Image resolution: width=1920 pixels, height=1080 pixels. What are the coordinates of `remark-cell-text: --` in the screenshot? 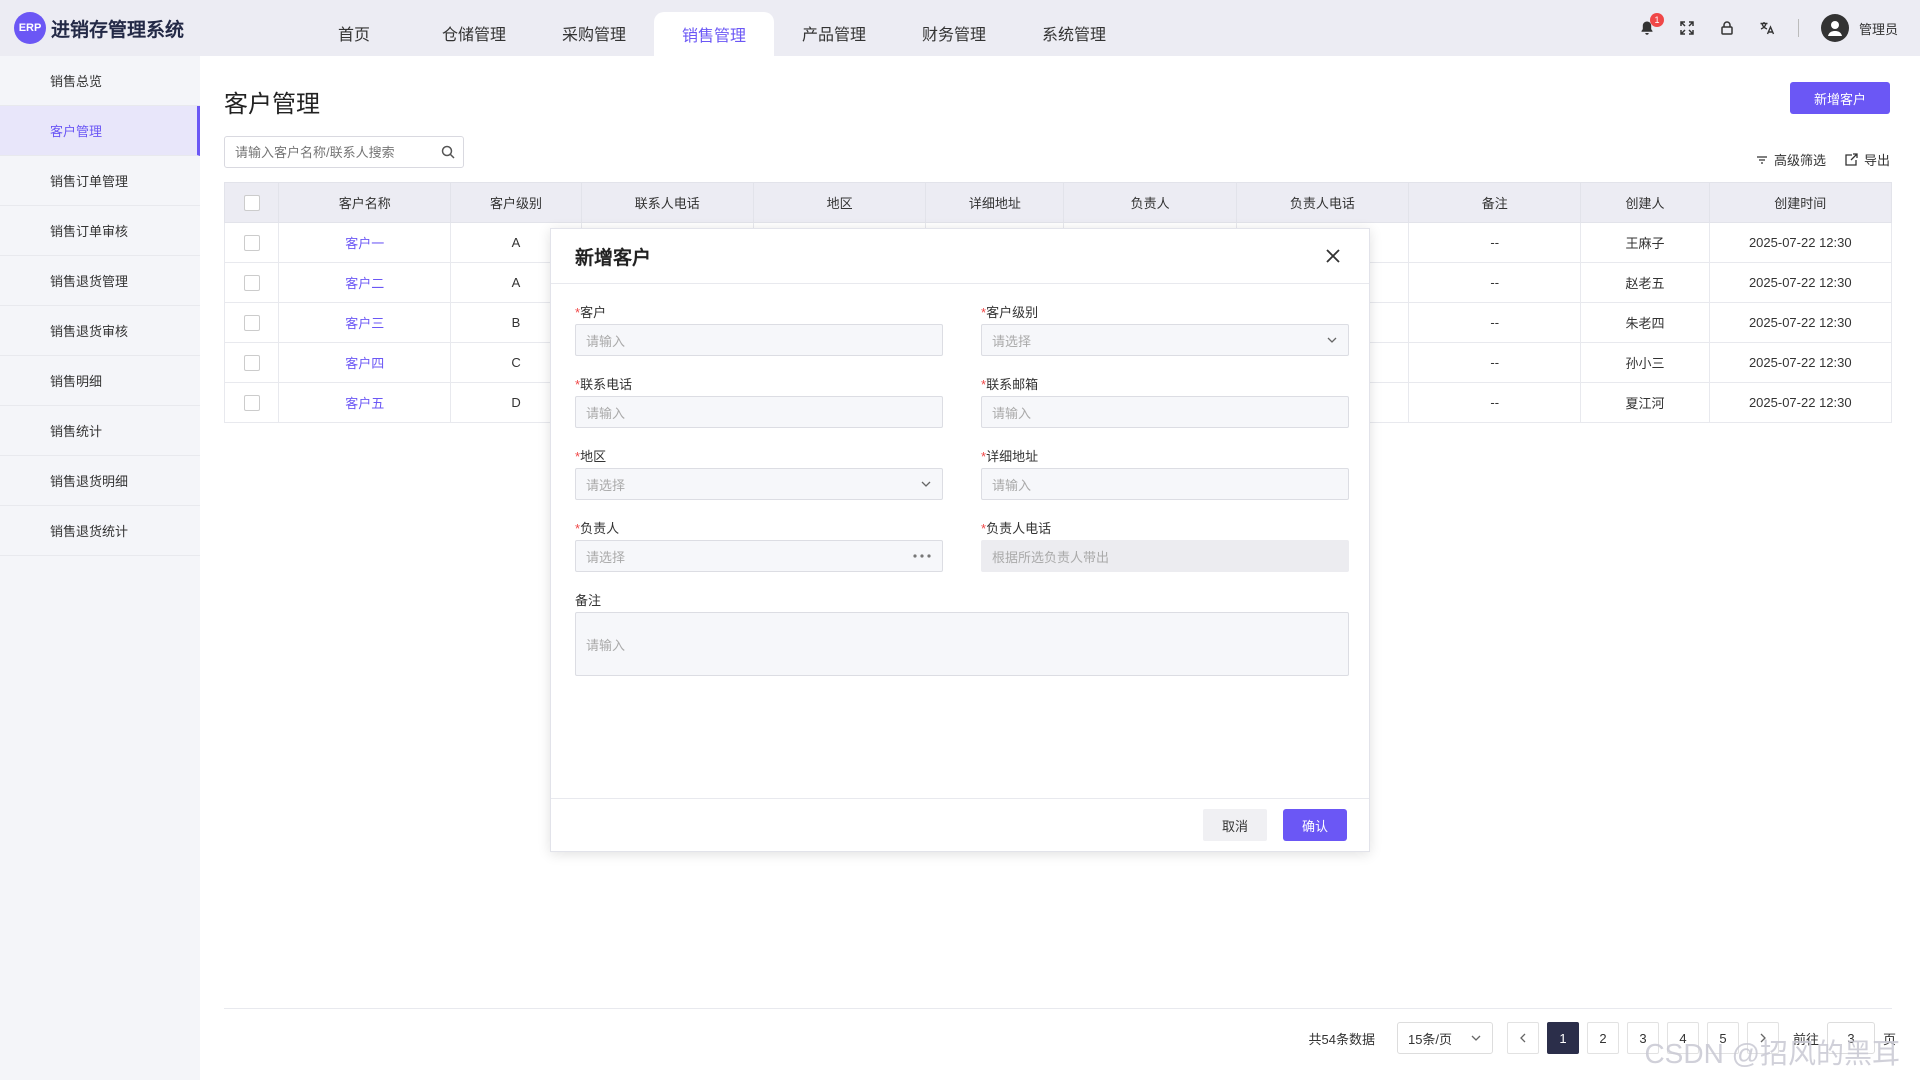 It's located at (1495, 282).